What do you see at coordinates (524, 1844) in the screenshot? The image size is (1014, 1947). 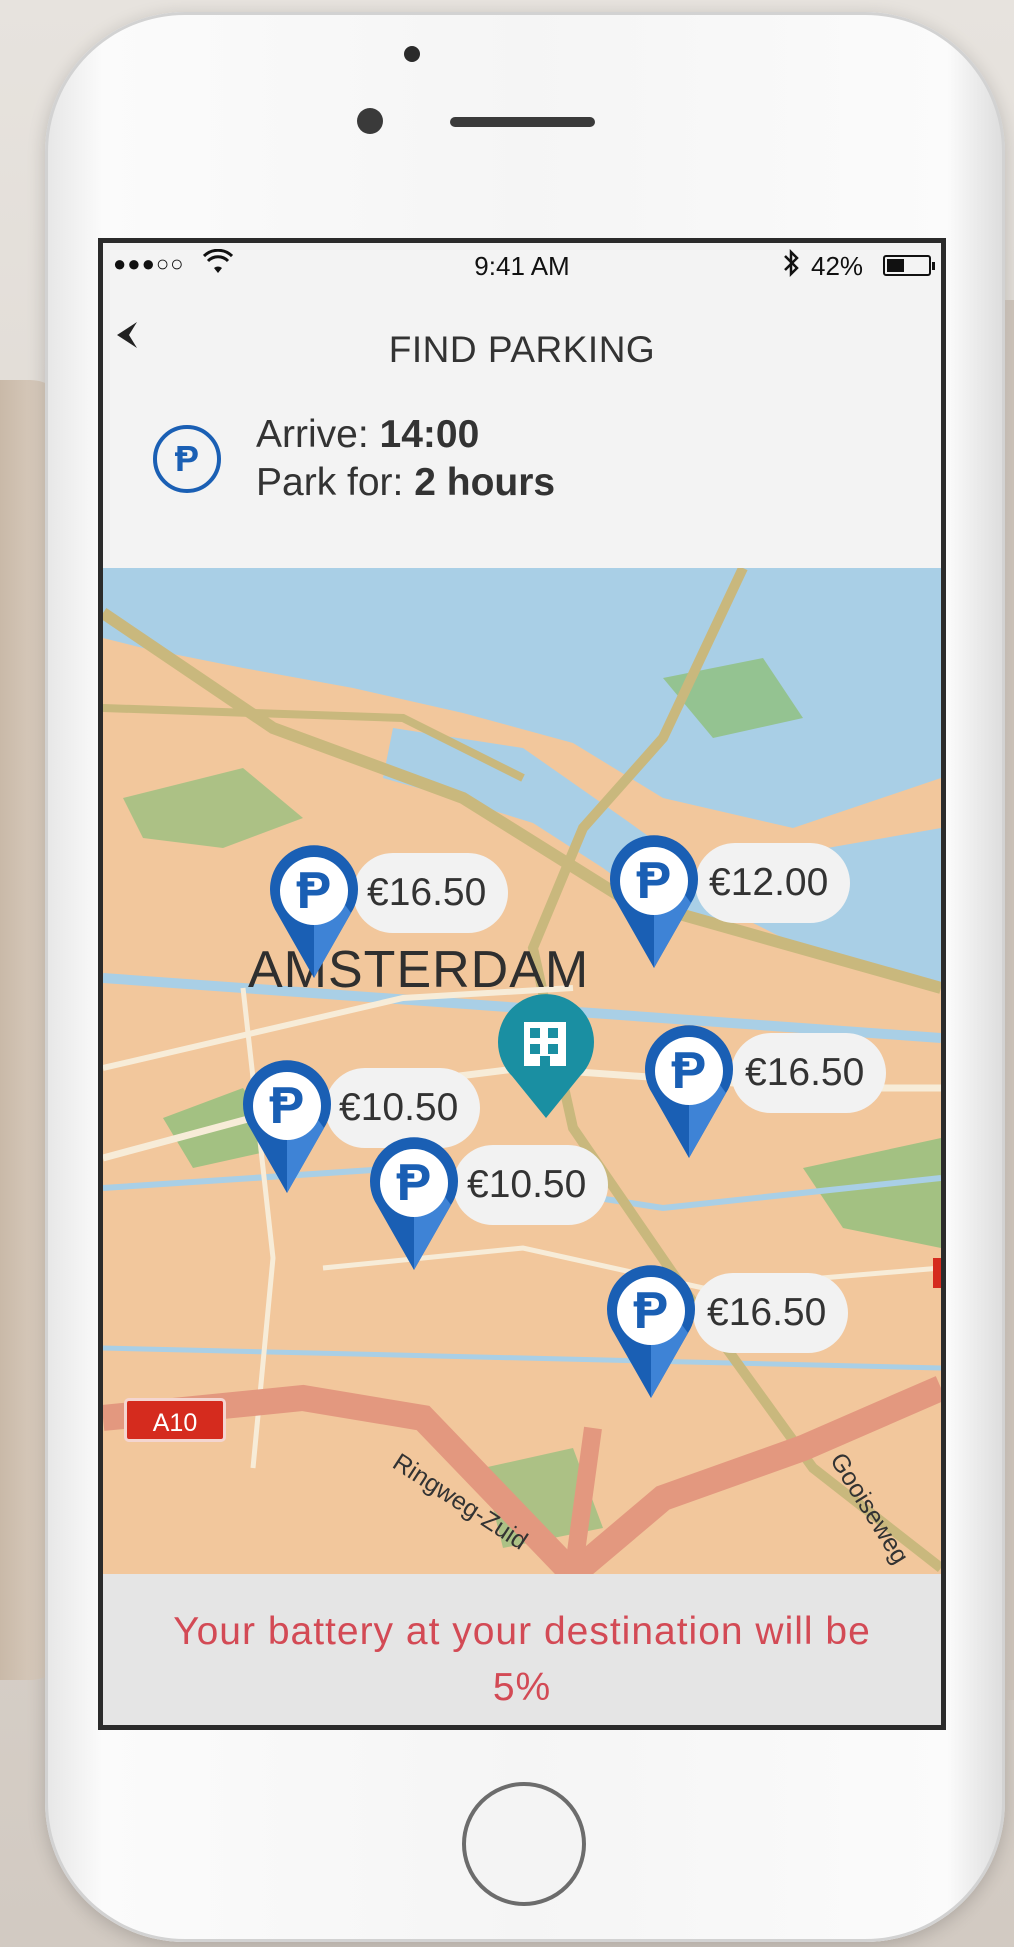 I see `home-button` at bounding box center [524, 1844].